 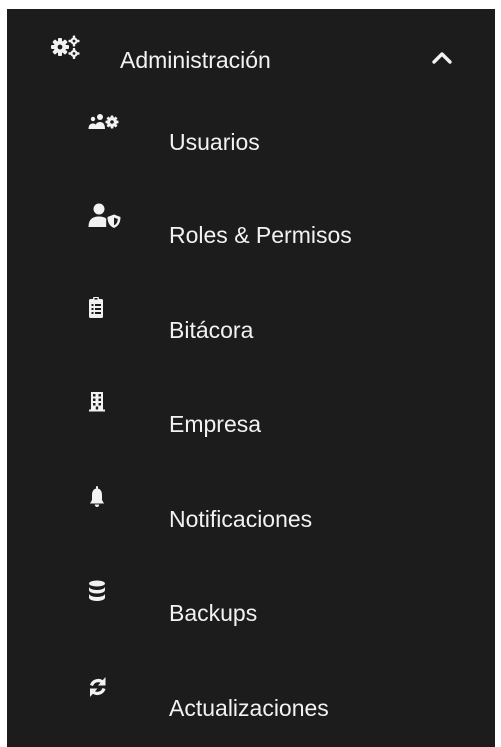 I want to click on menu-item-backups: Backups, so click(x=251, y=614).